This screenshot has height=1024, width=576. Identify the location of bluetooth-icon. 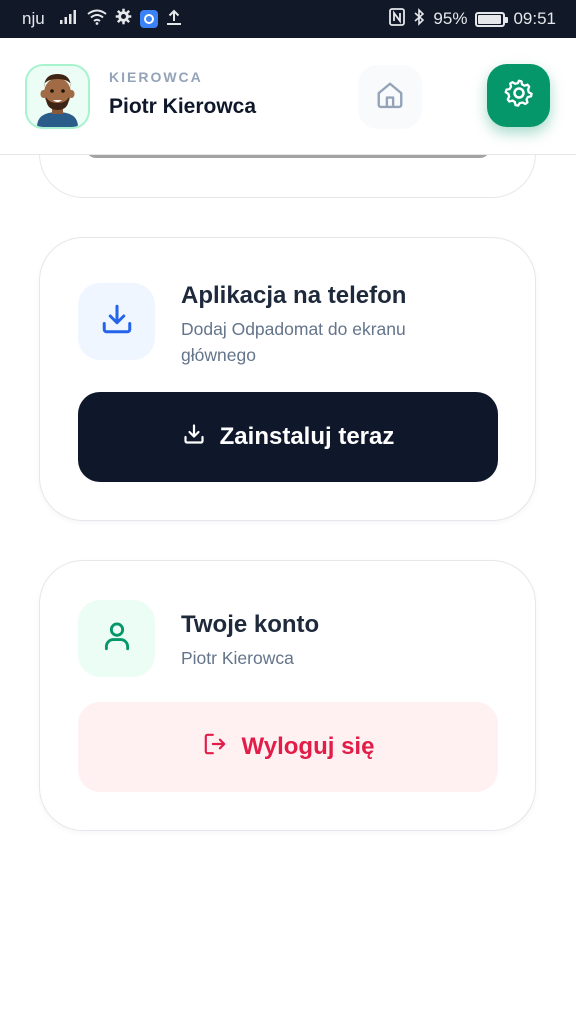
(419, 19).